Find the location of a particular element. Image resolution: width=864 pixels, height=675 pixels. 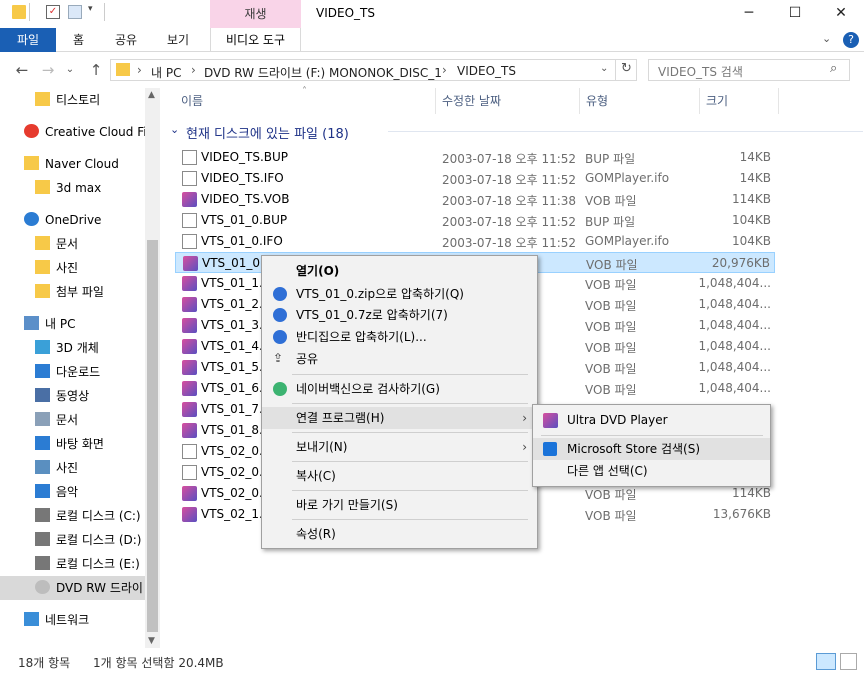

search-box: VIDEO_TS 검색 ⌕ is located at coordinates (749, 70).